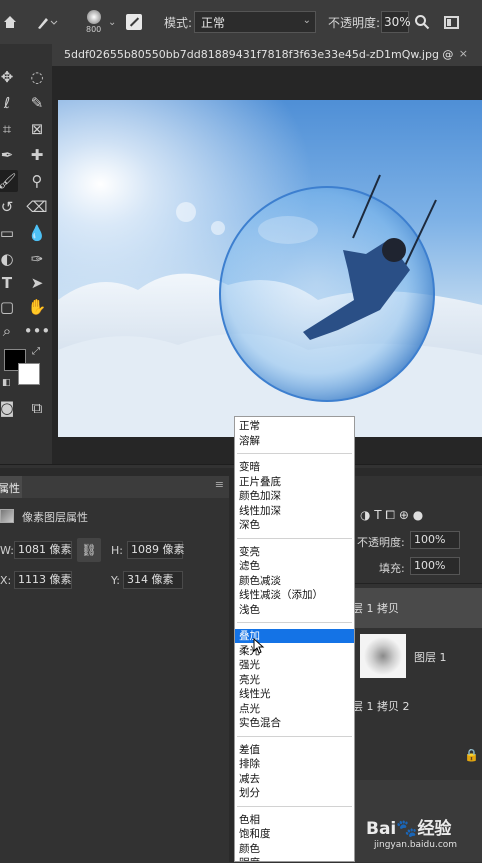 The height and width of the screenshot is (863, 482). I want to click on link-dimensions-icon: ⛓, so click(89, 550).